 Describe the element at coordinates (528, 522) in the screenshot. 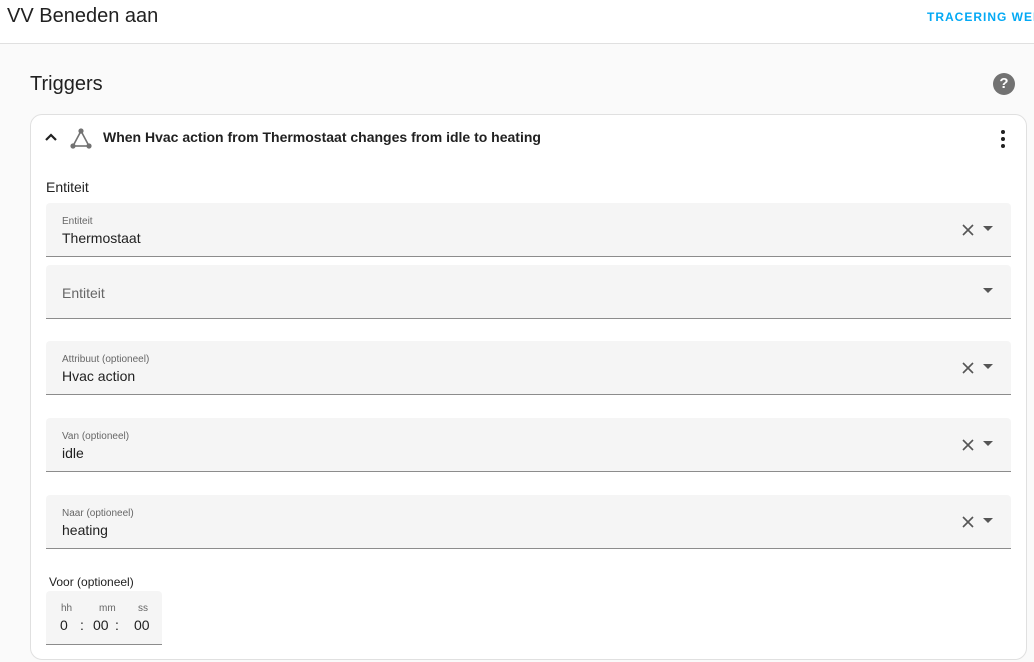

I see `to-field: Naar (optioneel) heating` at that location.